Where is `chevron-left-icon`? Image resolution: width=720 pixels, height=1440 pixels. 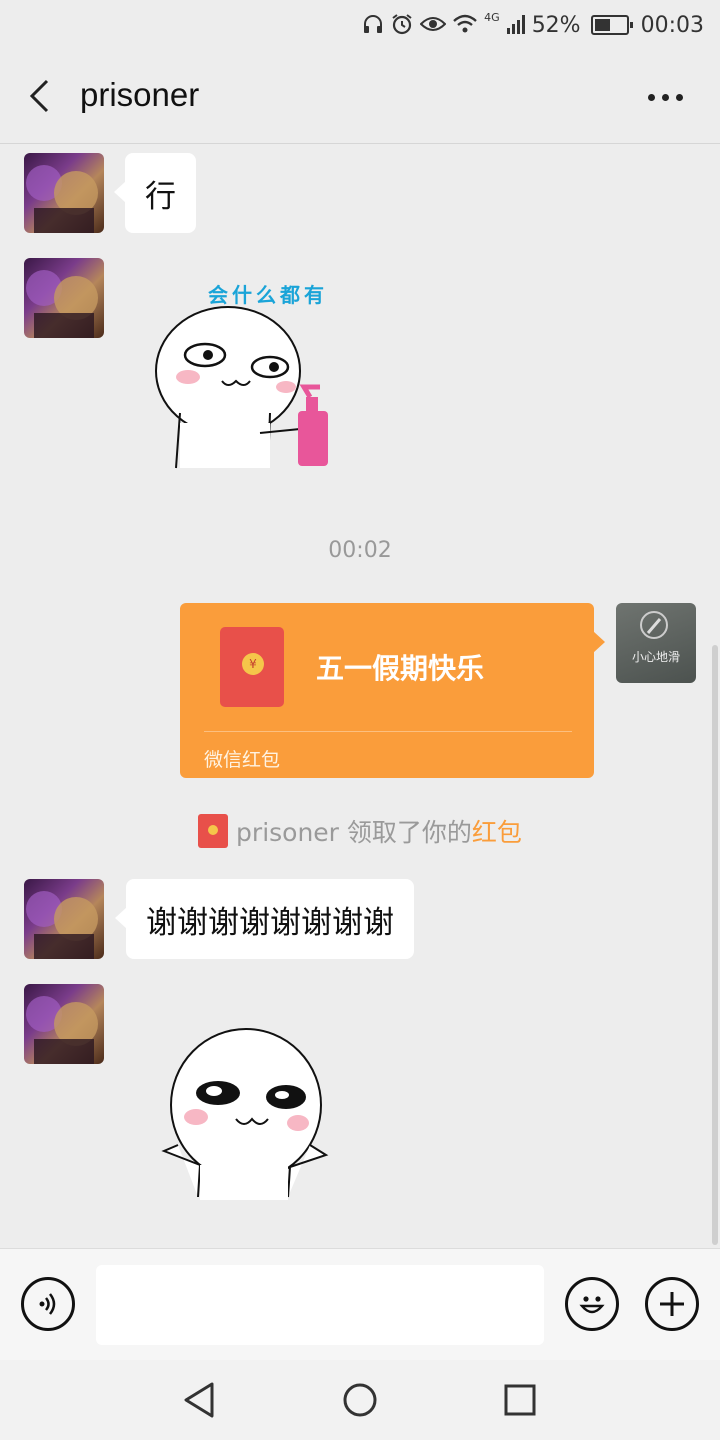 chevron-left-icon is located at coordinates (39, 96).